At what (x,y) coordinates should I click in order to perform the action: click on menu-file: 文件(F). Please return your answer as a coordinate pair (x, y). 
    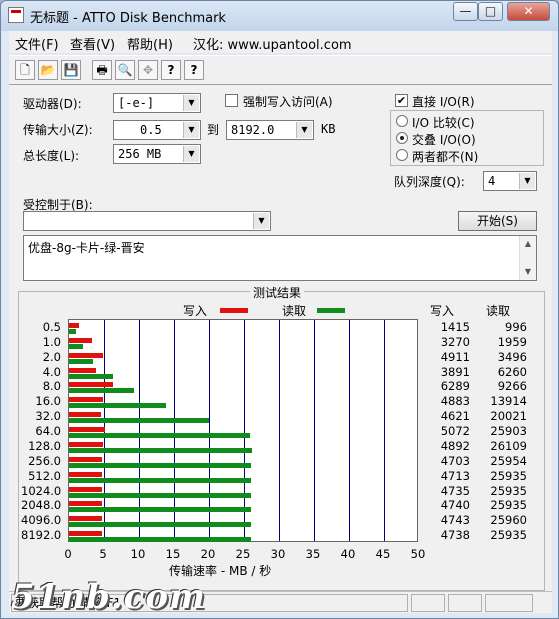
    Looking at the image, I should click on (37, 43).